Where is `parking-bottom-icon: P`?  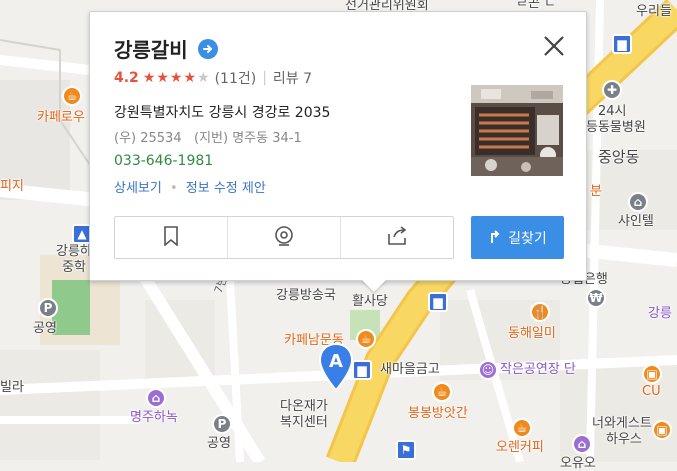 parking-bottom-icon: P is located at coordinates (222, 424).